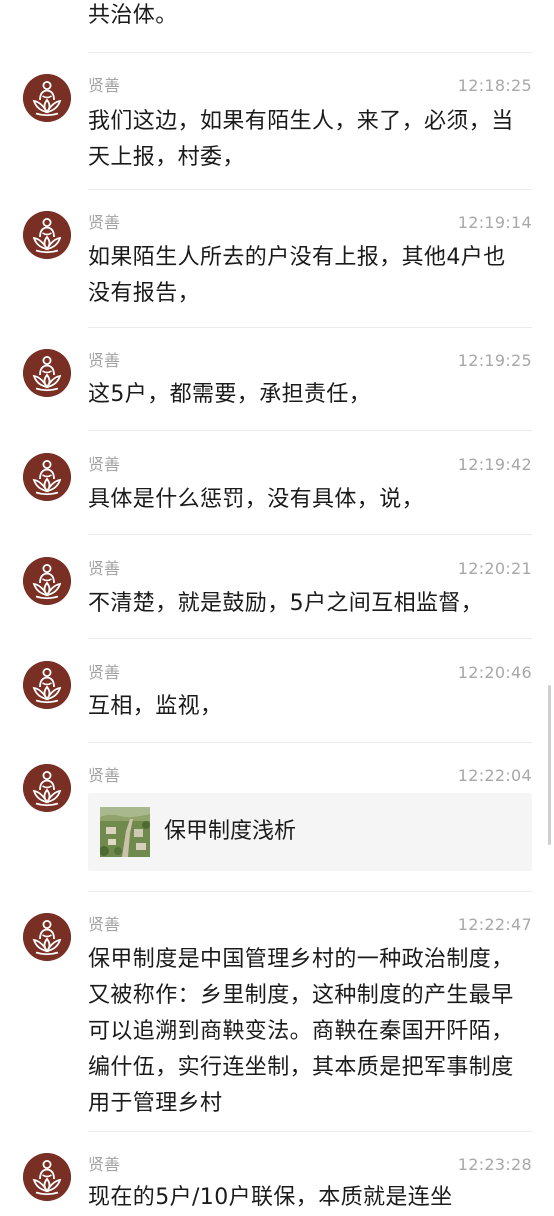 This screenshot has width=554, height=1216. What do you see at coordinates (303, 500) in the screenshot?
I see `message-text: 具体是什么惩罚，没有具体，说，` at bounding box center [303, 500].